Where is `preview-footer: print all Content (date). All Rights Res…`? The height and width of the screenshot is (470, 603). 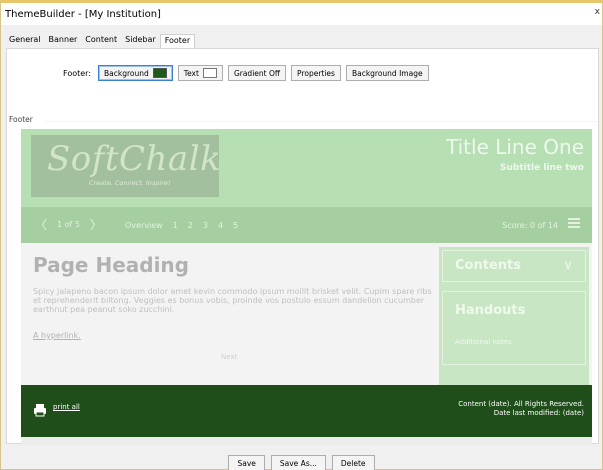 preview-footer: print all Content (date). All Rights Res… is located at coordinates (306, 411).